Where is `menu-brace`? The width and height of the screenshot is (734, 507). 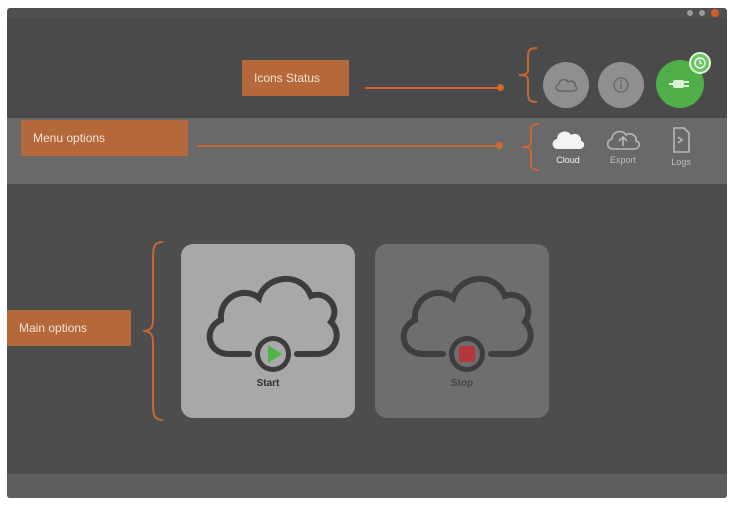
menu-brace is located at coordinates (530, 147).